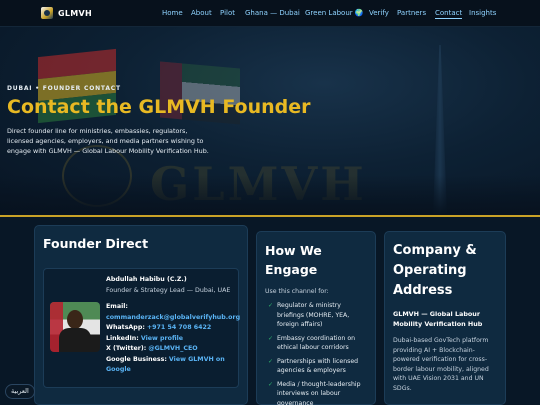  Describe the element at coordinates (64, 88) in the screenshot. I see `hero-eyebrow: DUBAI • FOUNDER CONTACT` at that location.